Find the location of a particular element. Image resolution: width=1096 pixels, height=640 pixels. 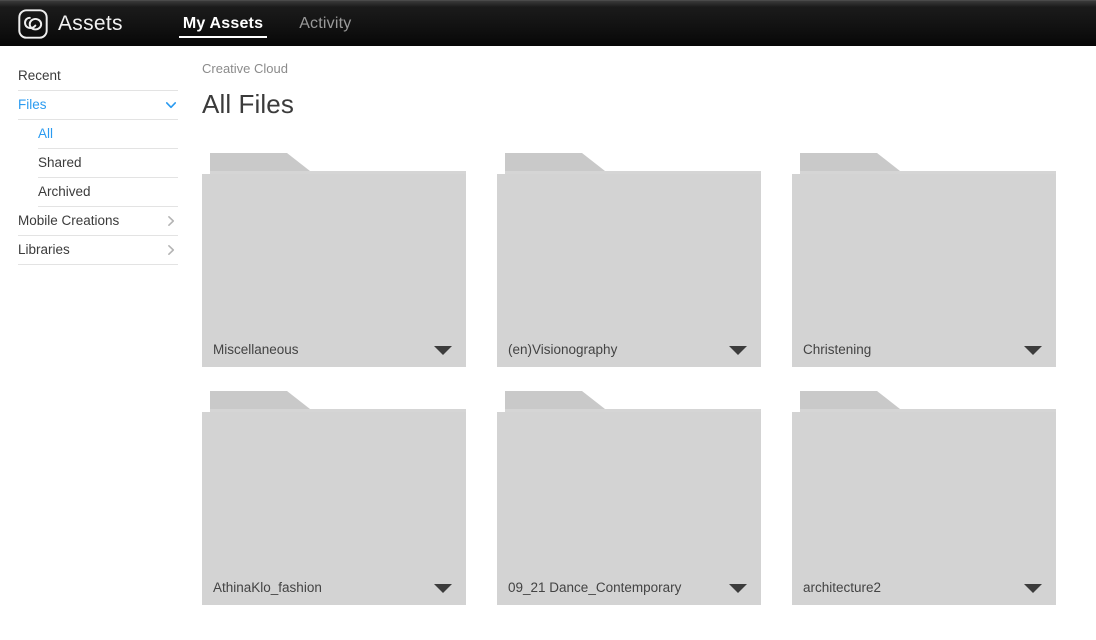

sidebar-item-files: Files is located at coordinates (98, 105).